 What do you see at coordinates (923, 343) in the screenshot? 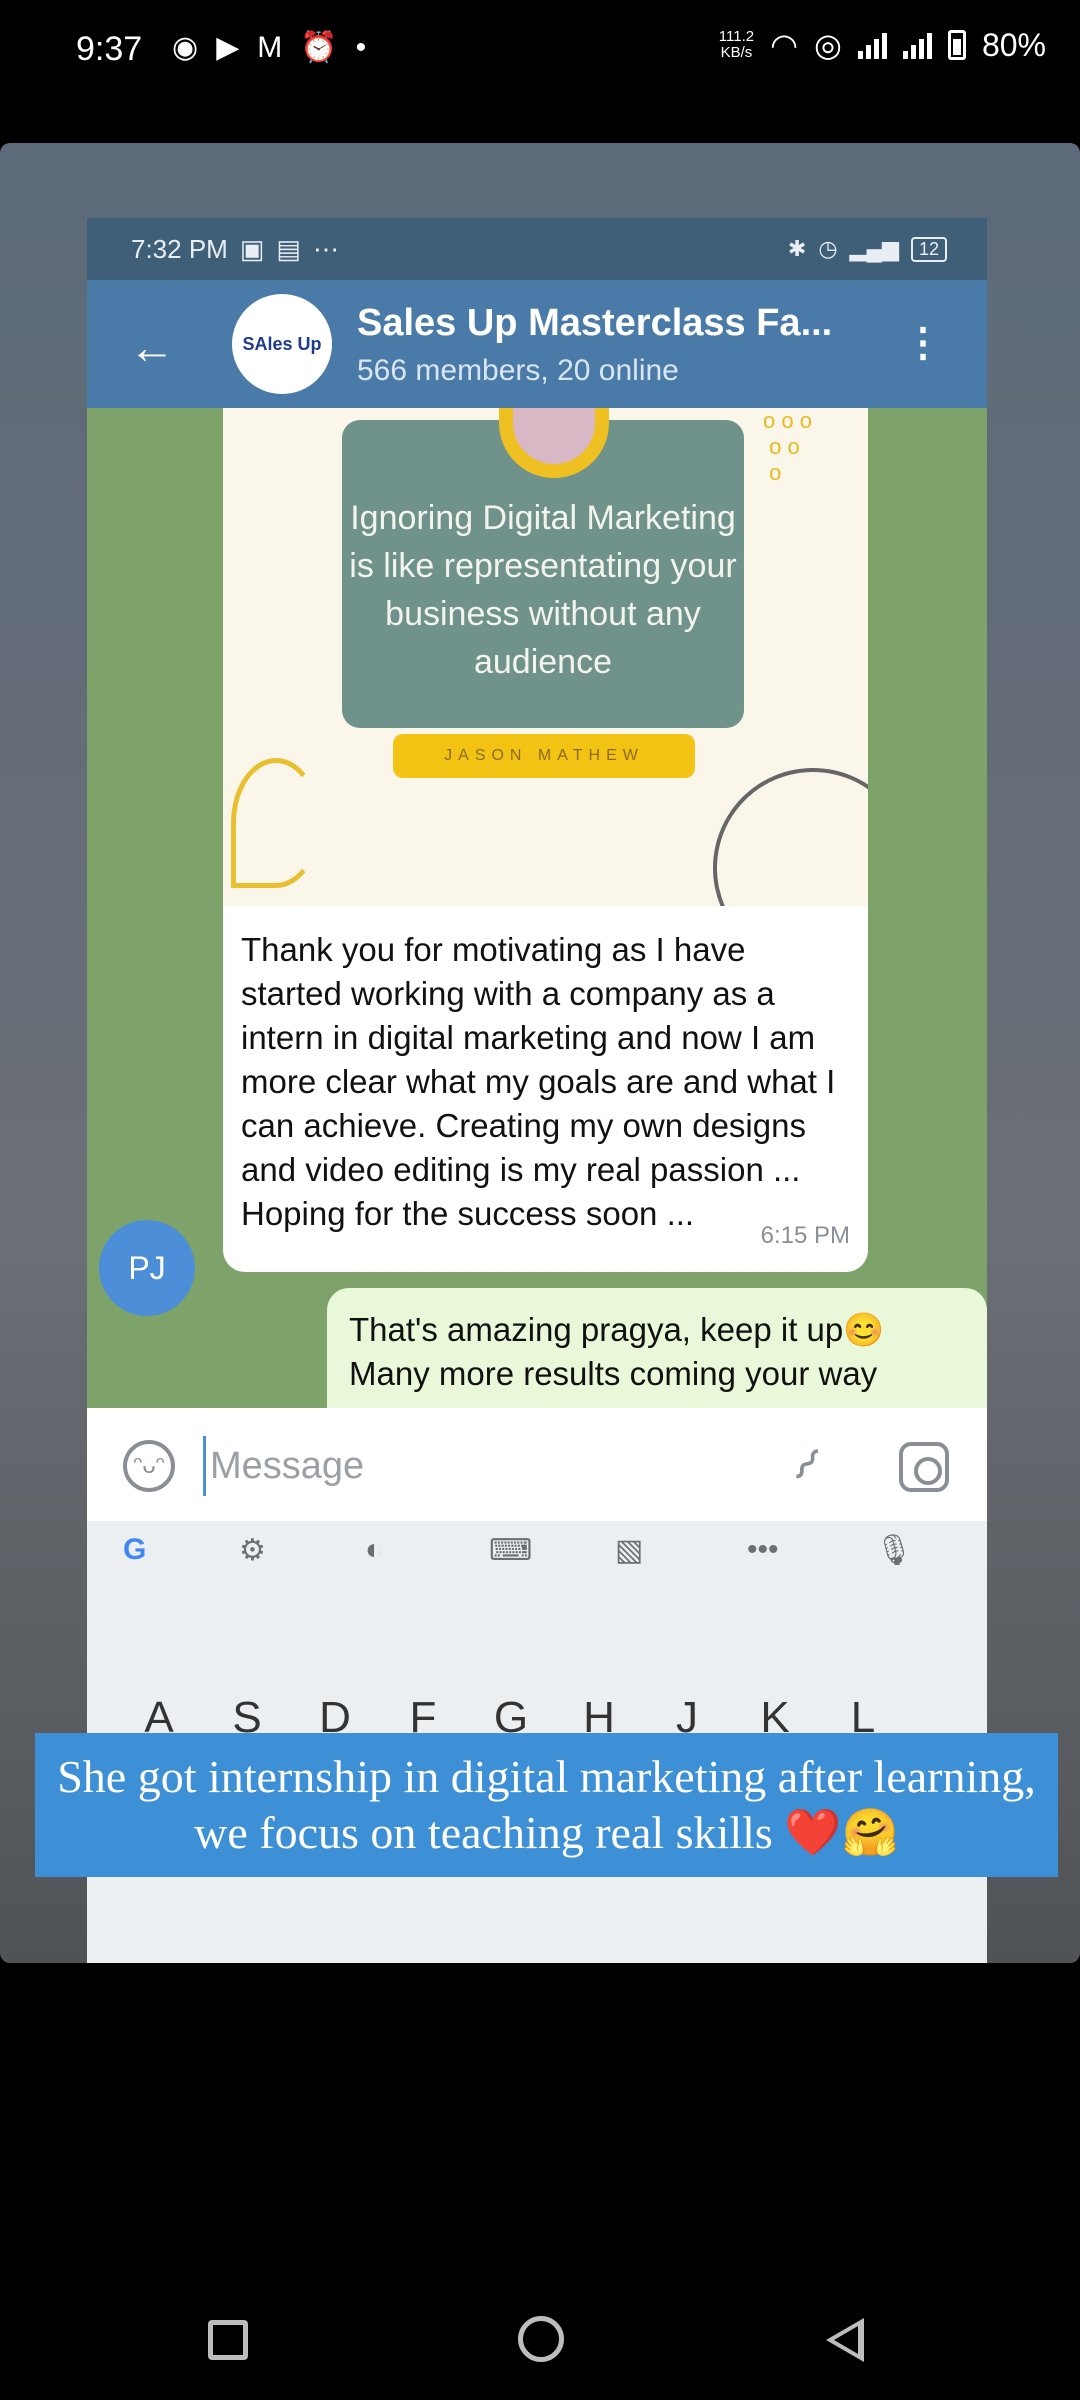
I see `more-menu-icon: ⋮` at bounding box center [923, 343].